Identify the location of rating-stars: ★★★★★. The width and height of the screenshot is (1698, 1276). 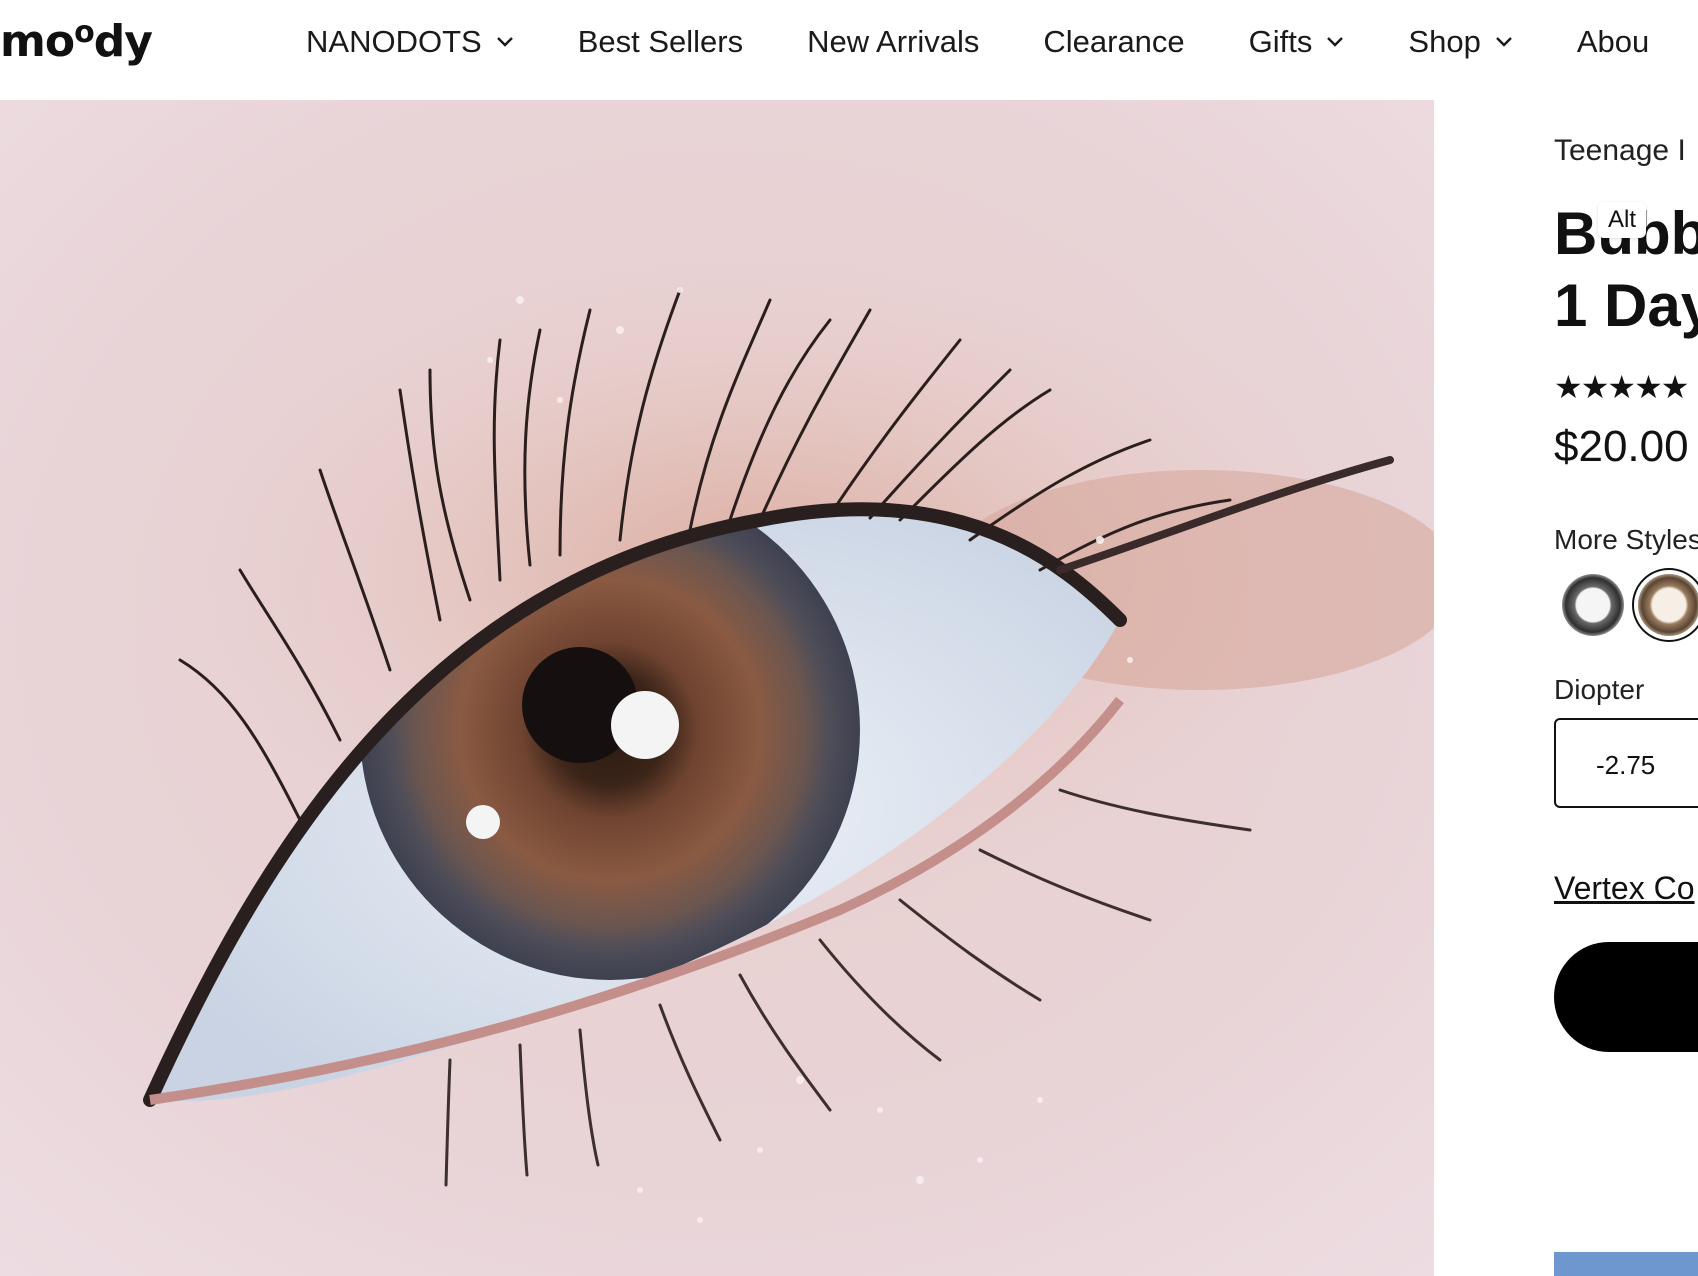
(1621, 387).